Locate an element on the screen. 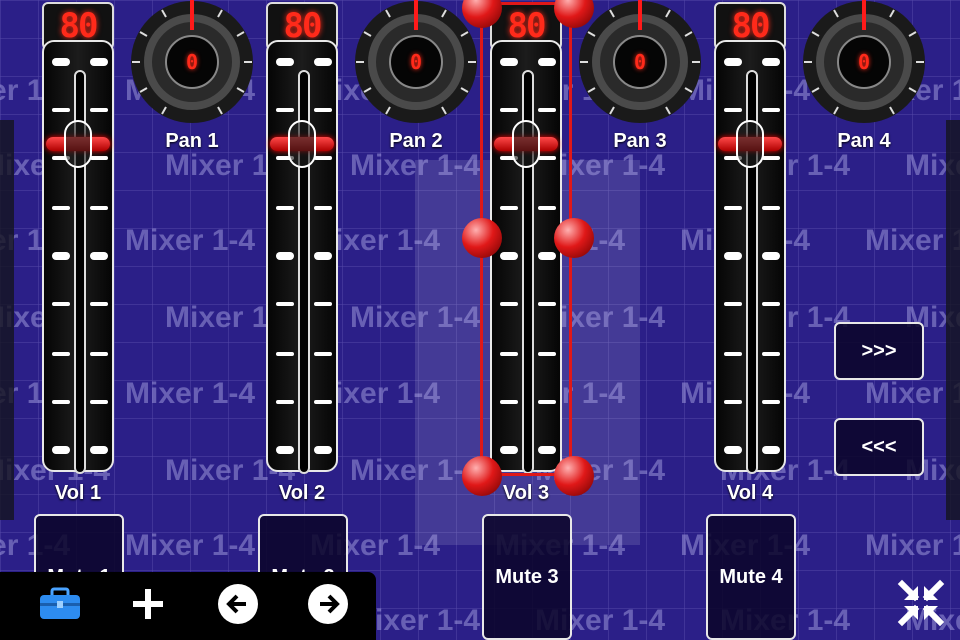  vol-label: Vol 1 is located at coordinates (78, 493).